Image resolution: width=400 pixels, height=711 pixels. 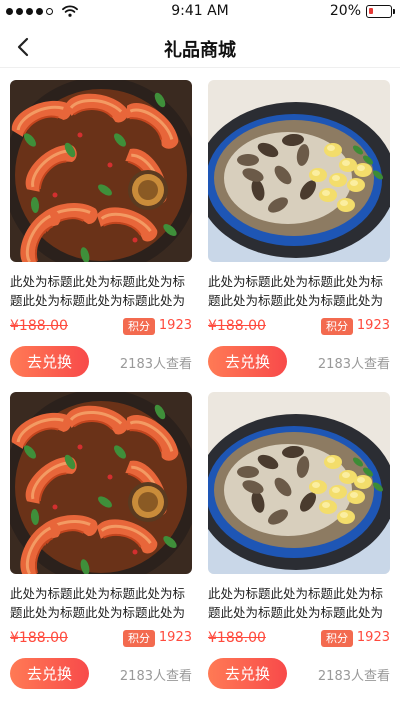 I want to click on battery-level, so click(x=371, y=10).